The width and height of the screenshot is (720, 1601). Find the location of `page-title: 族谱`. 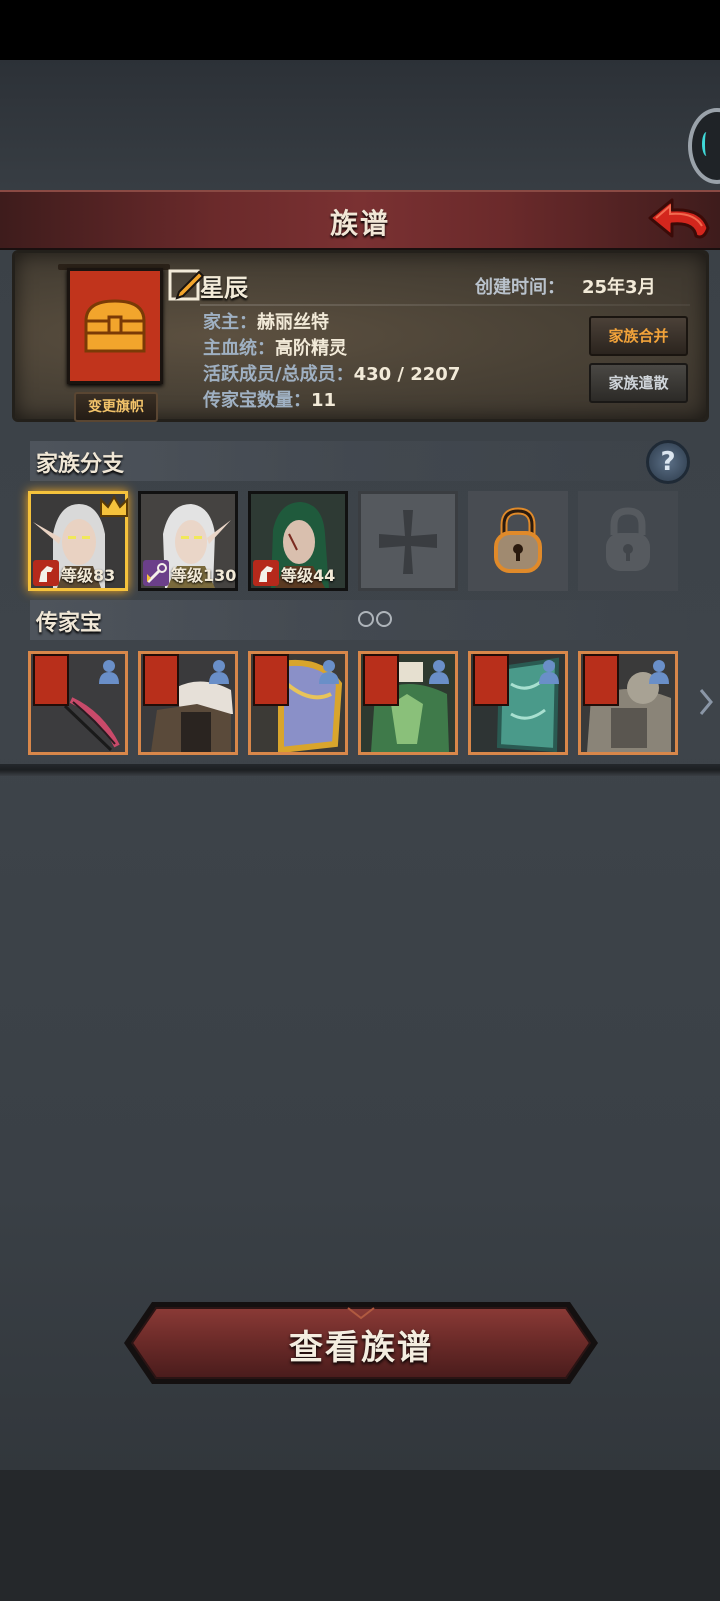

page-title: 族谱 is located at coordinates (359, 223).